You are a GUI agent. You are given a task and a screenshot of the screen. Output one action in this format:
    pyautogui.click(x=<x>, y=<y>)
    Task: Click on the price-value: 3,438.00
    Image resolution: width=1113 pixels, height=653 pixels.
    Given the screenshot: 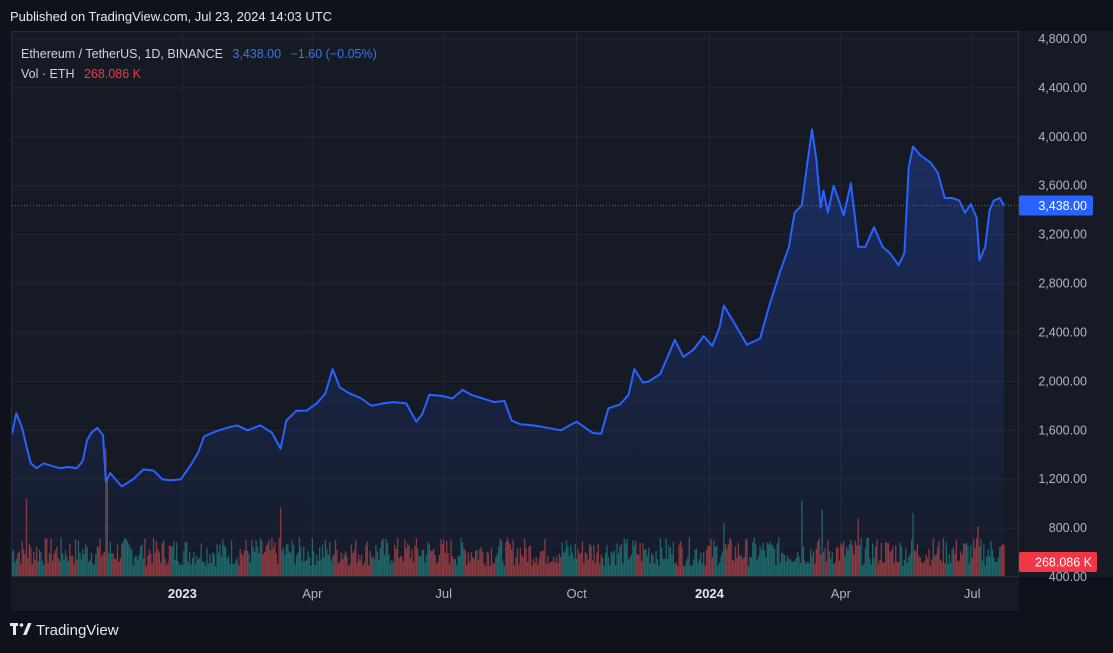 What is the action you would take?
    pyautogui.click(x=257, y=54)
    